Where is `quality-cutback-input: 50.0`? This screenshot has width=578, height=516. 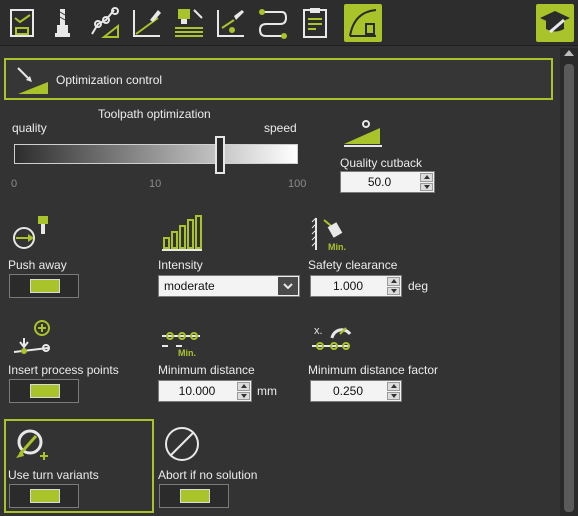 quality-cutback-input: 50.0 is located at coordinates (387, 182).